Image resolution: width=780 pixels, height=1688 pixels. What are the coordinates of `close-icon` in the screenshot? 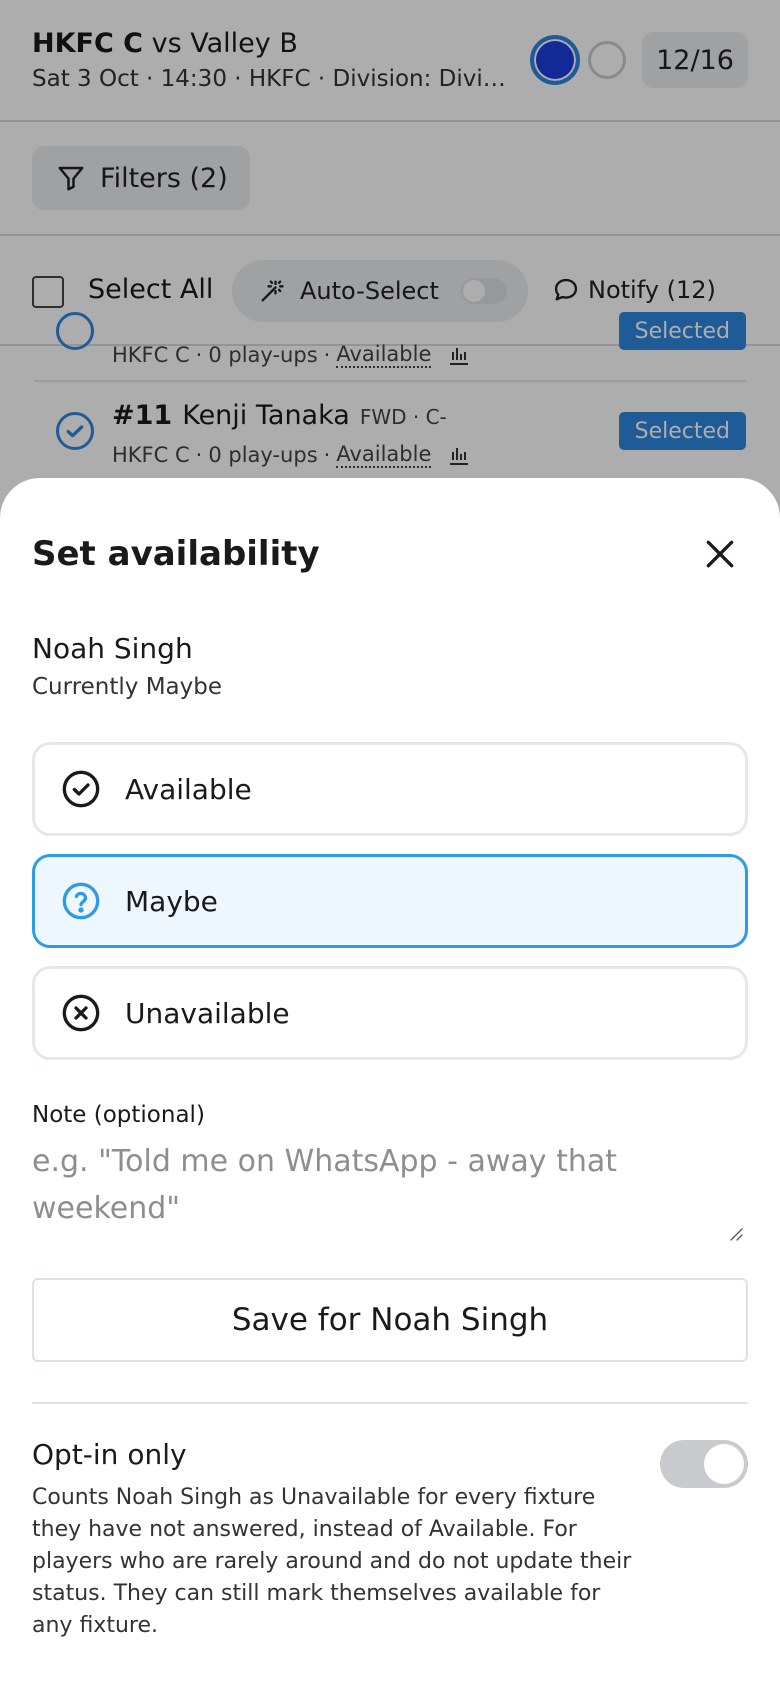 It's located at (720, 554).